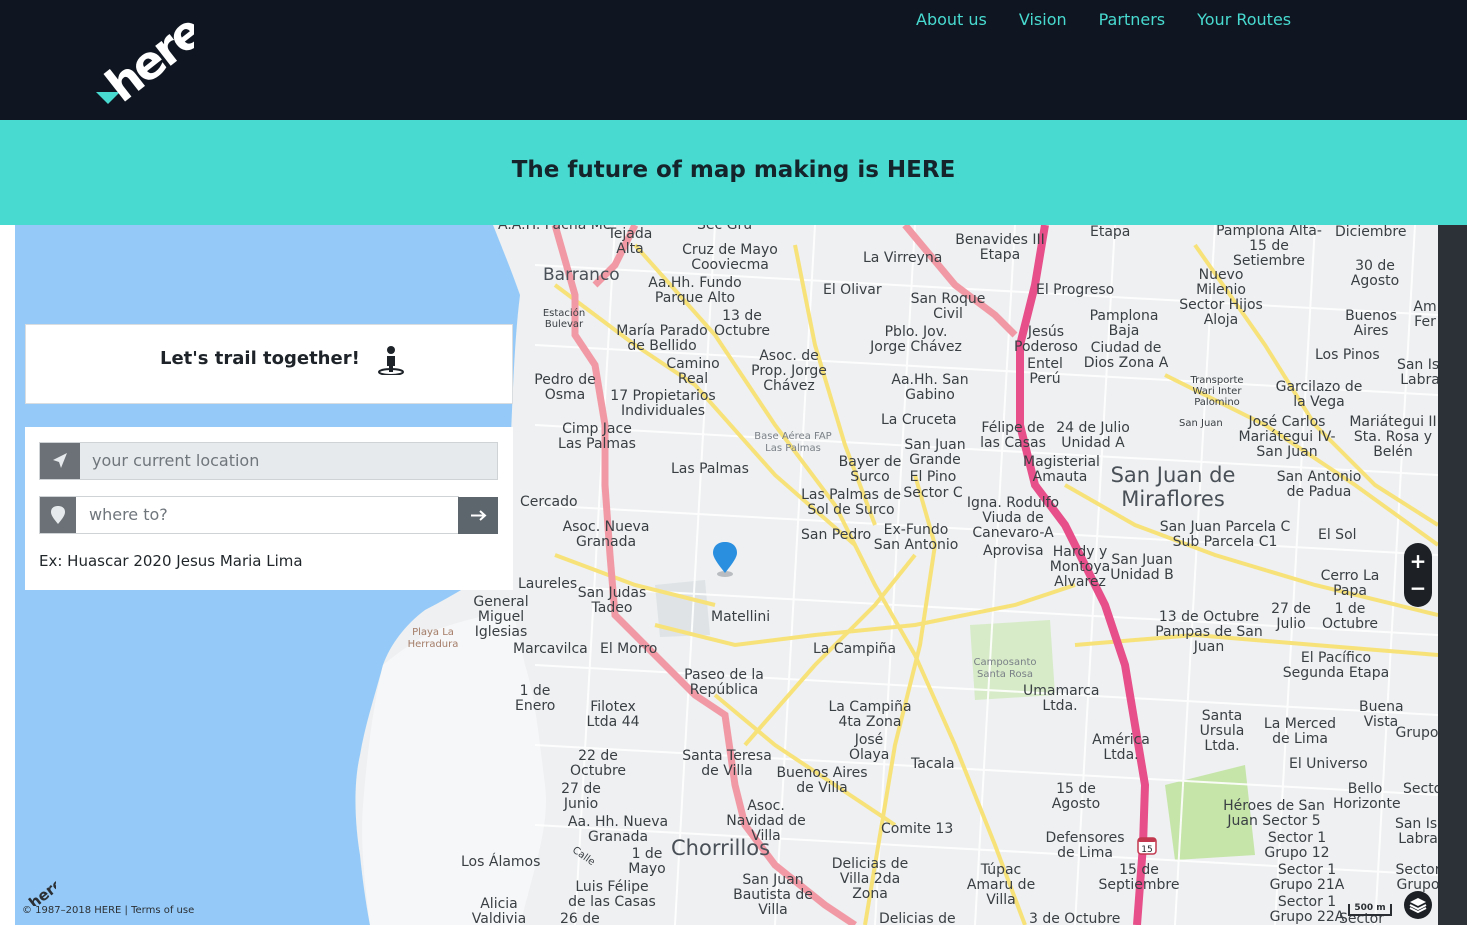 This screenshot has width=1467, height=925. Describe the element at coordinates (1043, 20) in the screenshot. I see `nav-vision: Vision` at that location.